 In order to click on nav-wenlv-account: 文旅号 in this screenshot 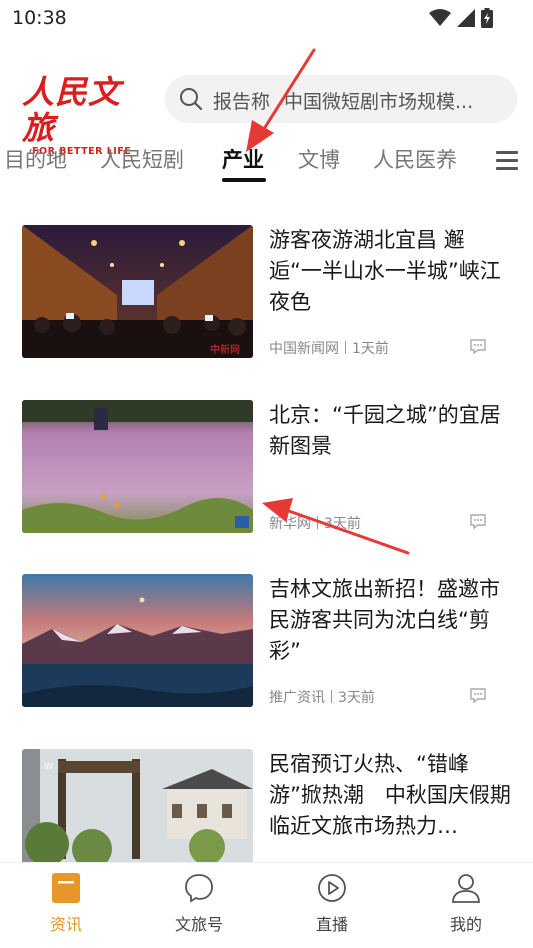, I will do `click(199, 904)`.